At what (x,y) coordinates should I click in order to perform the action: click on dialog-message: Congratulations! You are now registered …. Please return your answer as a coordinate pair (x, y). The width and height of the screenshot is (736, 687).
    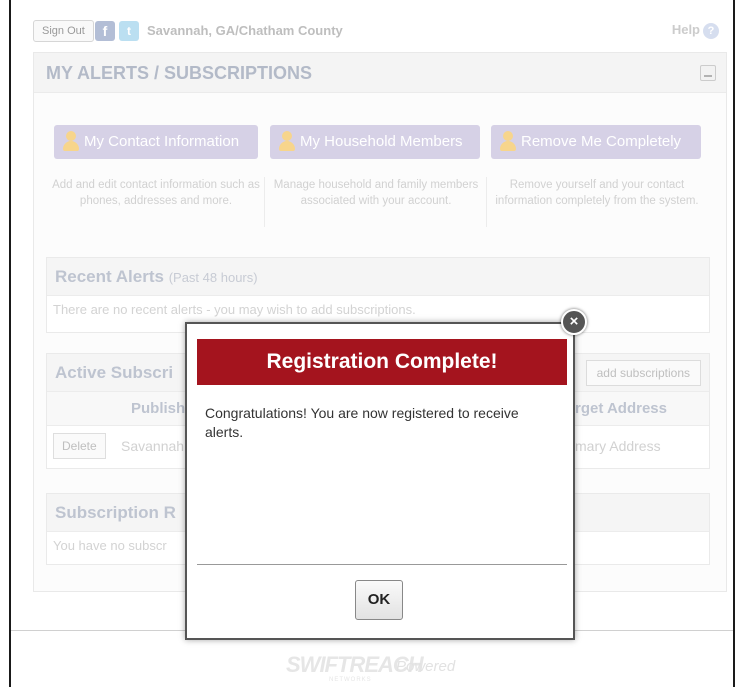
    Looking at the image, I should click on (362, 422).